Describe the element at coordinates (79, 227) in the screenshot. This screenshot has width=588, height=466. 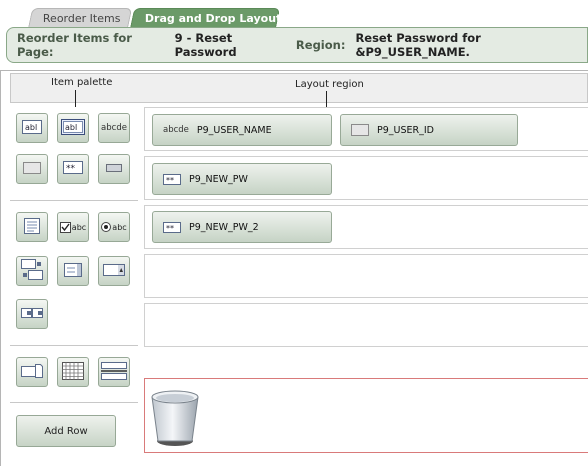
I see `checkbox-icon-text: abc` at that location.